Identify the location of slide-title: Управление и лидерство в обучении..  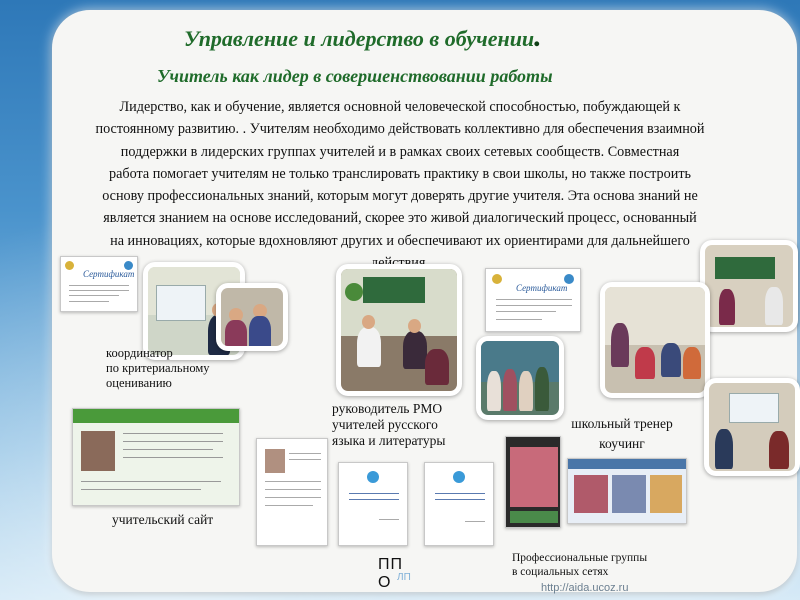
(404, 37).